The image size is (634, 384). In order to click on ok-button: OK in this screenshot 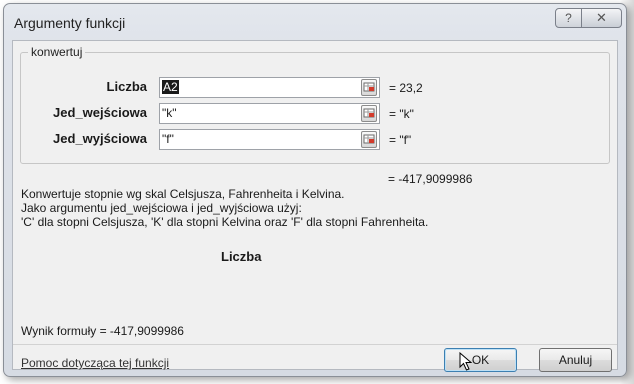, I will do `click(480, 360)`.